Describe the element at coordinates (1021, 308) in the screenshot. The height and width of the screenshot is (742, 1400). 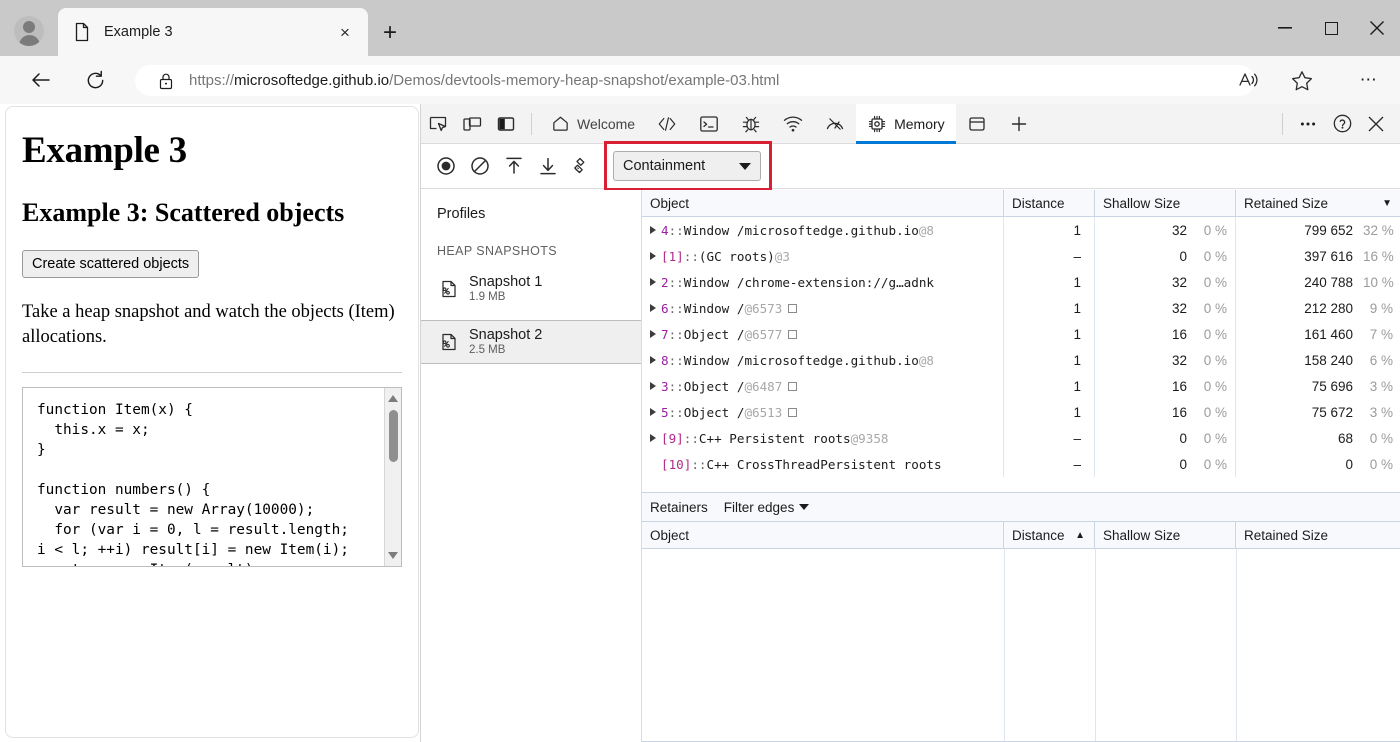
I see `table-row: 6 :: Window / @6573 1 32 0 % 212 280 9 %` at that location.